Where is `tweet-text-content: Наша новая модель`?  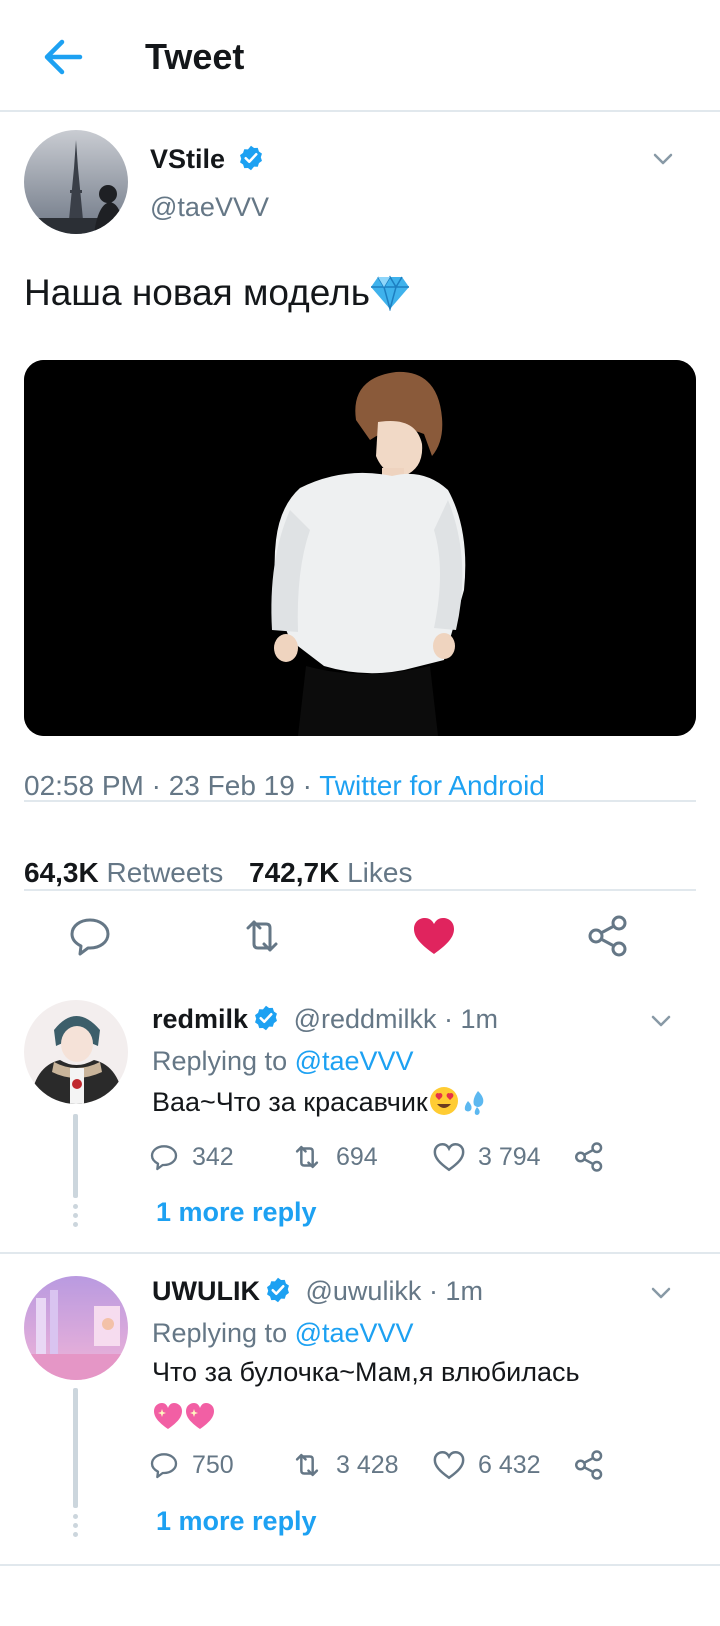 tweet-text-content: Наша новая модель is located at coordinates (197, 292).